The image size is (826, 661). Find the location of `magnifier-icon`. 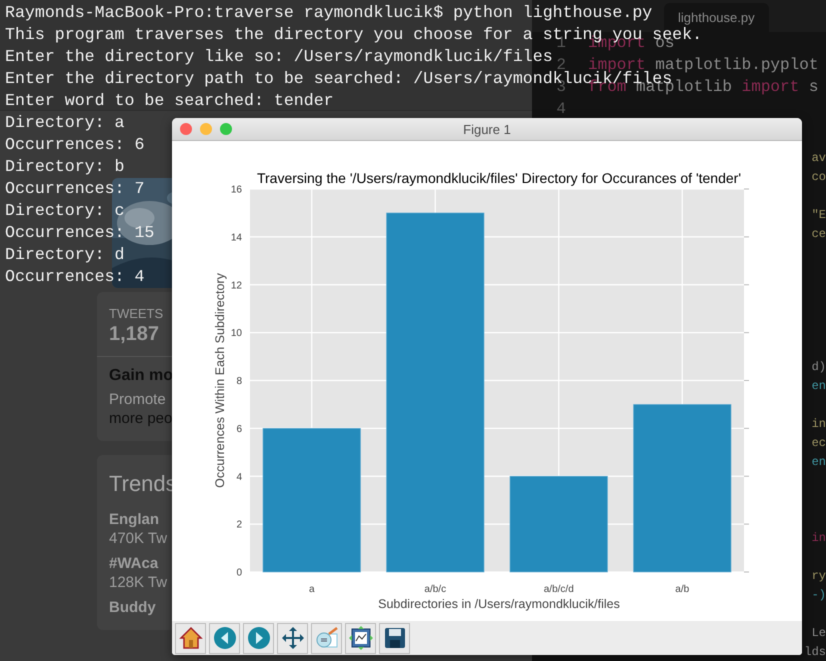

magnifier-icon is located at coordinates (326, 638).